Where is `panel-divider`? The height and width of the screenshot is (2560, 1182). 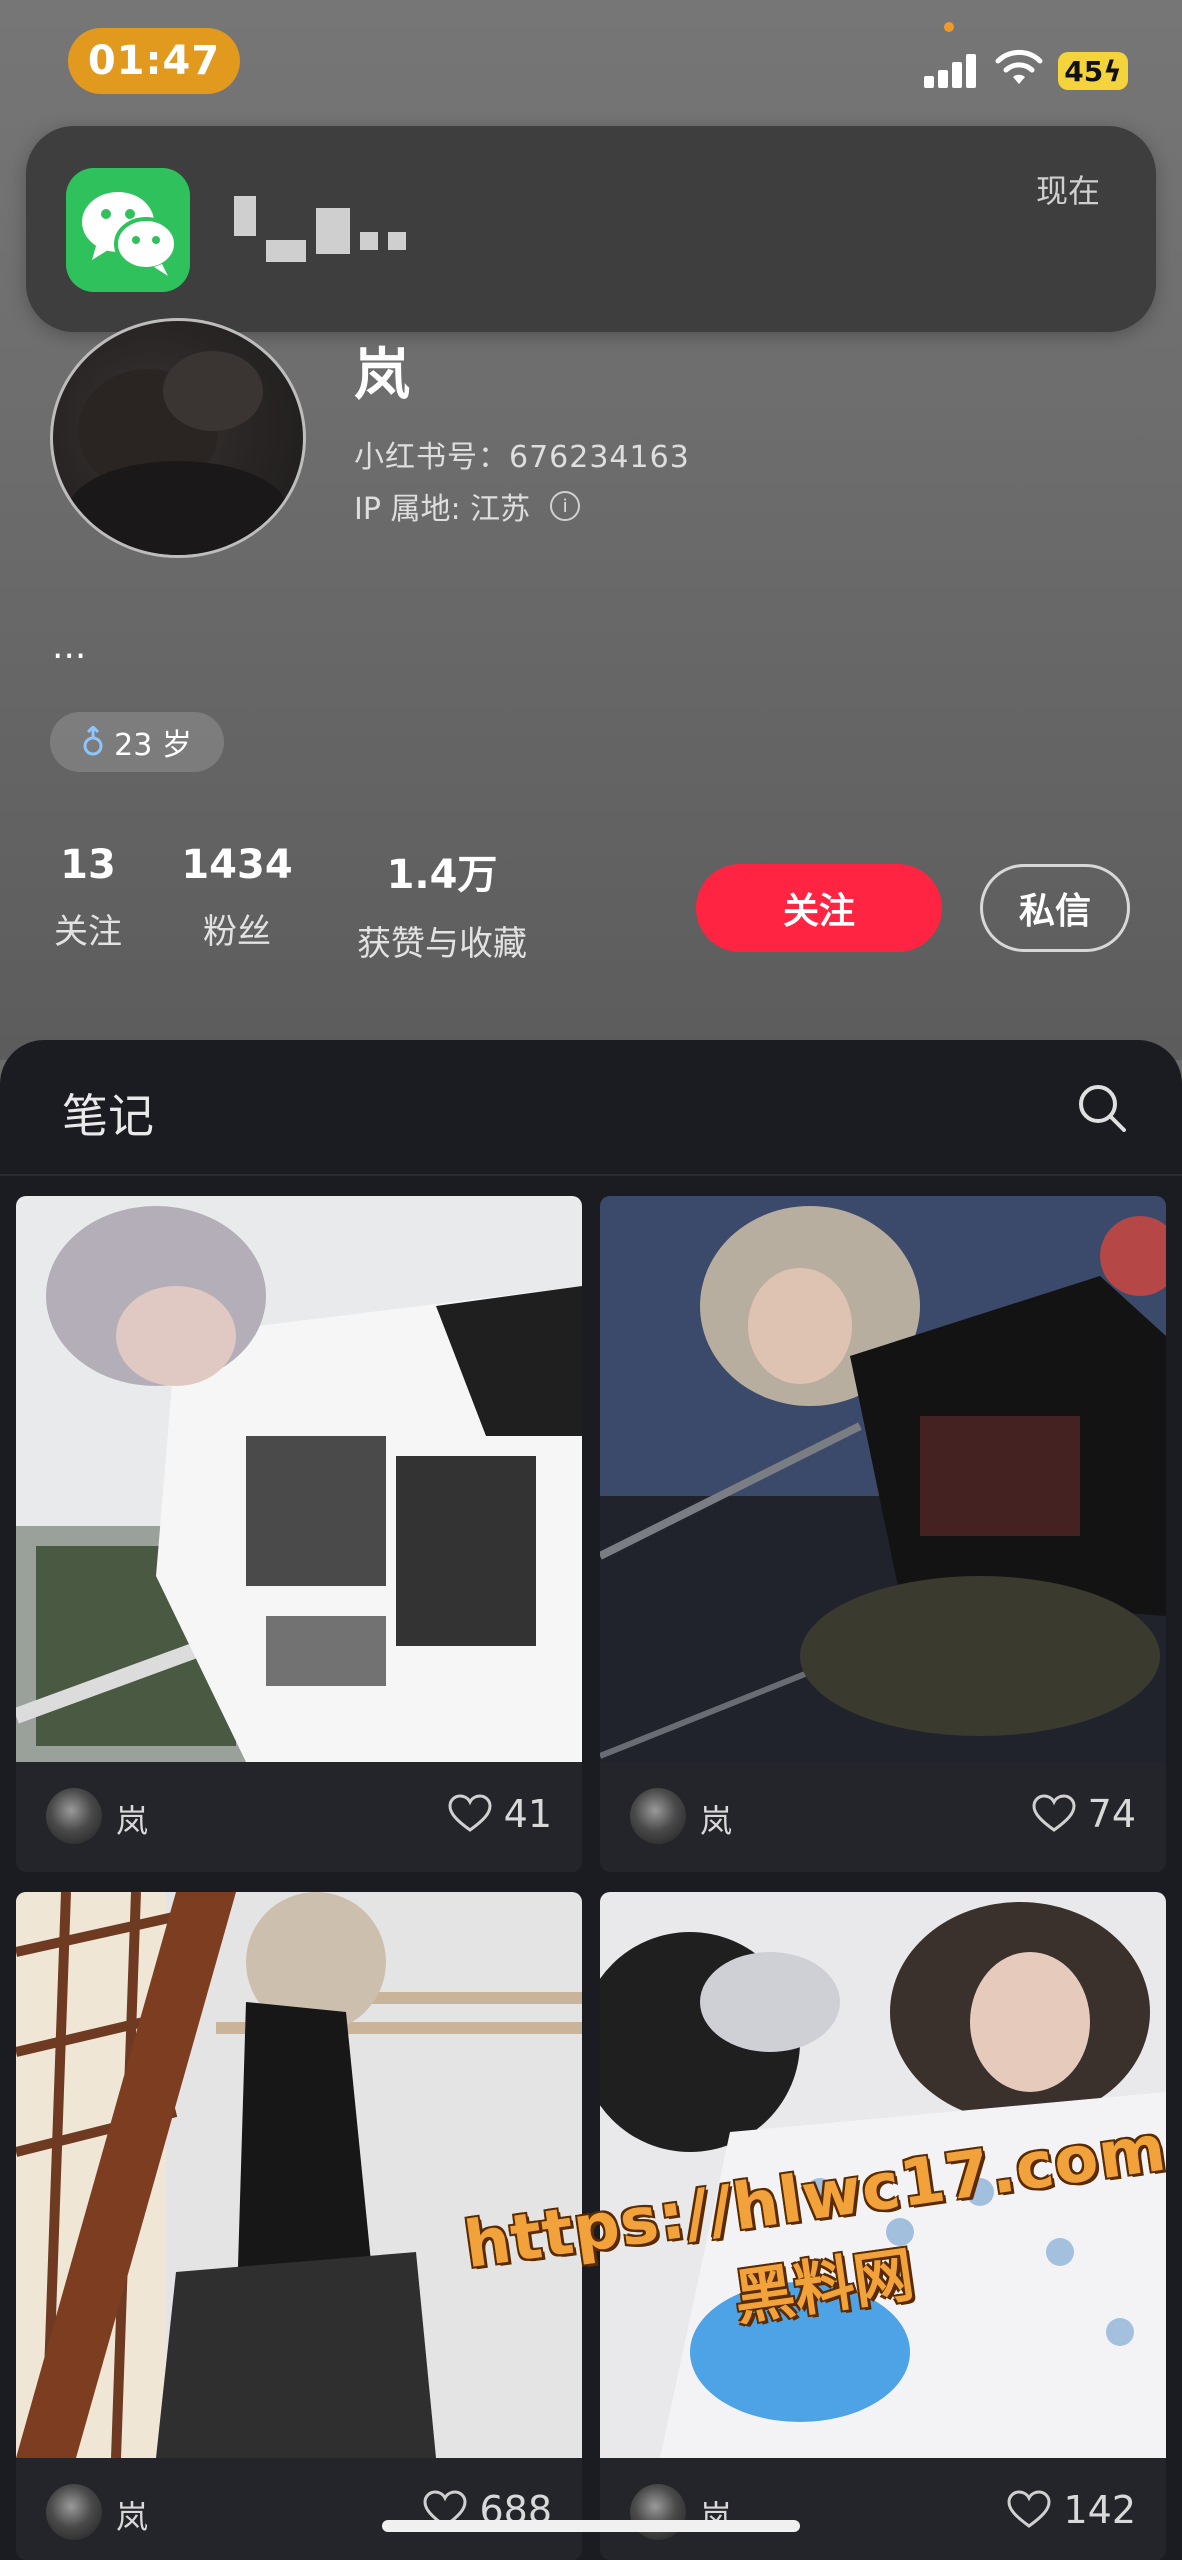 panel-divider is located at coordinates (591, 1175).